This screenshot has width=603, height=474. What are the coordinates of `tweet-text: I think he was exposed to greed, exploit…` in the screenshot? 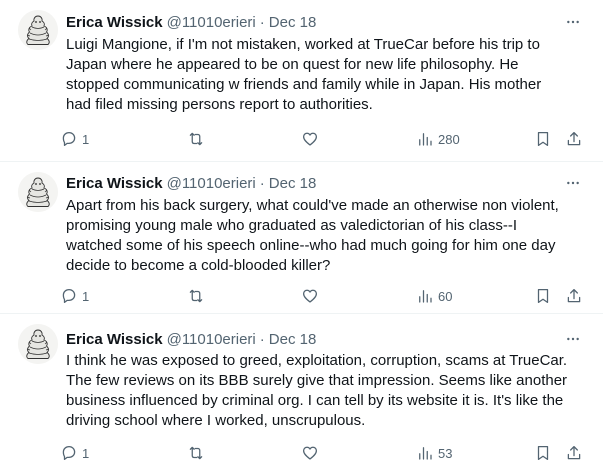 It's located at (317, 390).